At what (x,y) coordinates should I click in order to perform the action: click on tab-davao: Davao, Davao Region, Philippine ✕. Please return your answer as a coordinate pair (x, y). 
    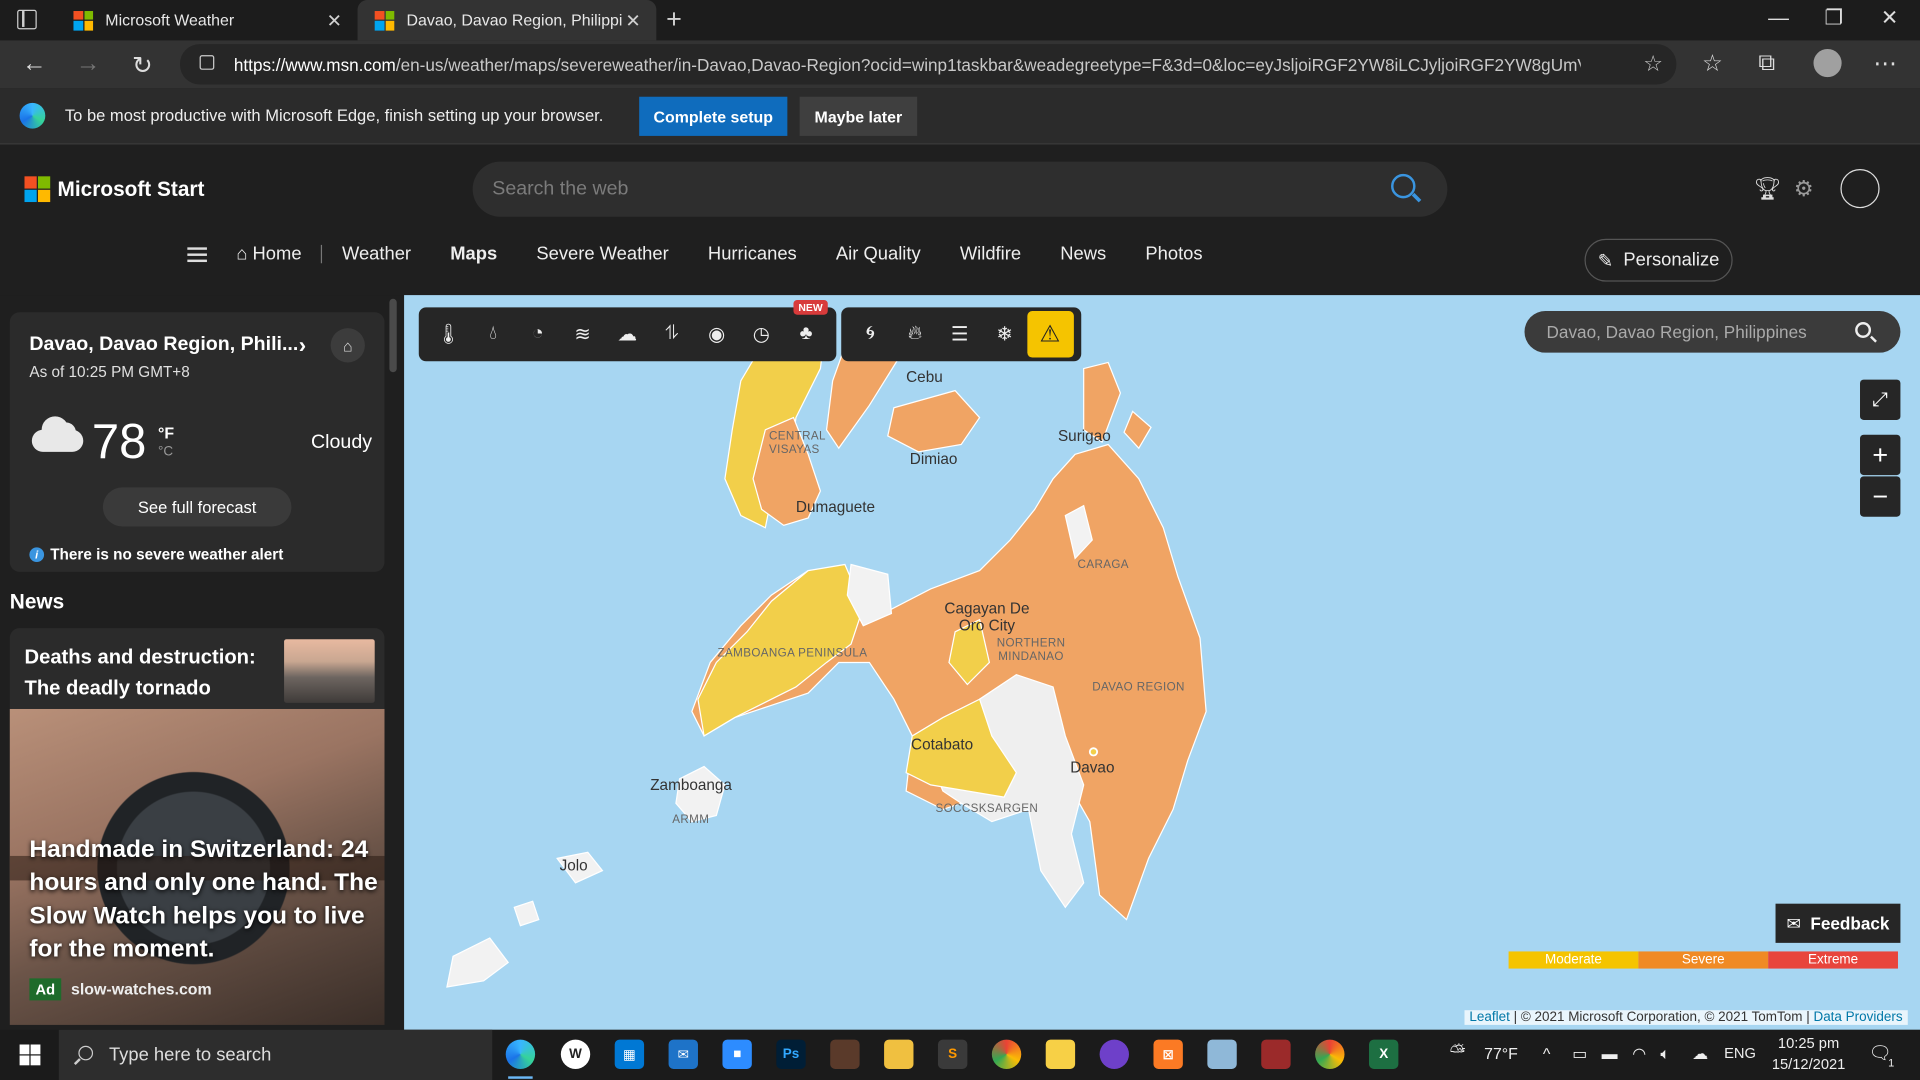
    Looking at the image, I should click on (507, 20).